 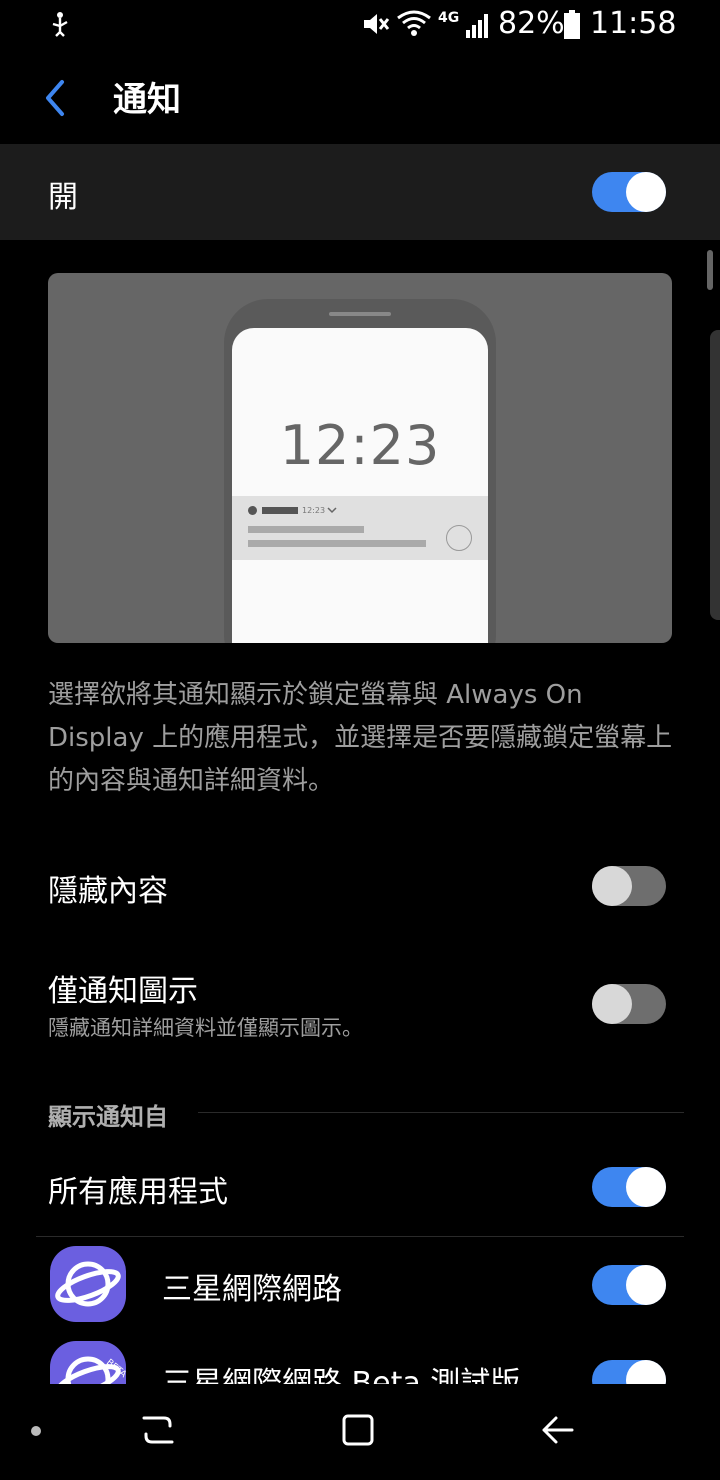 What do you see at coordinates (314, 510) in the screenshot?
I see `preview-notif-time: 12:23` at bounding box center [314, 510].